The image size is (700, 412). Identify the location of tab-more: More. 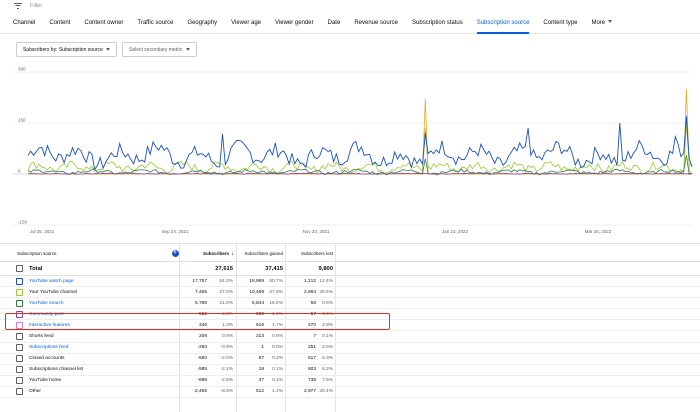
(601, 23).